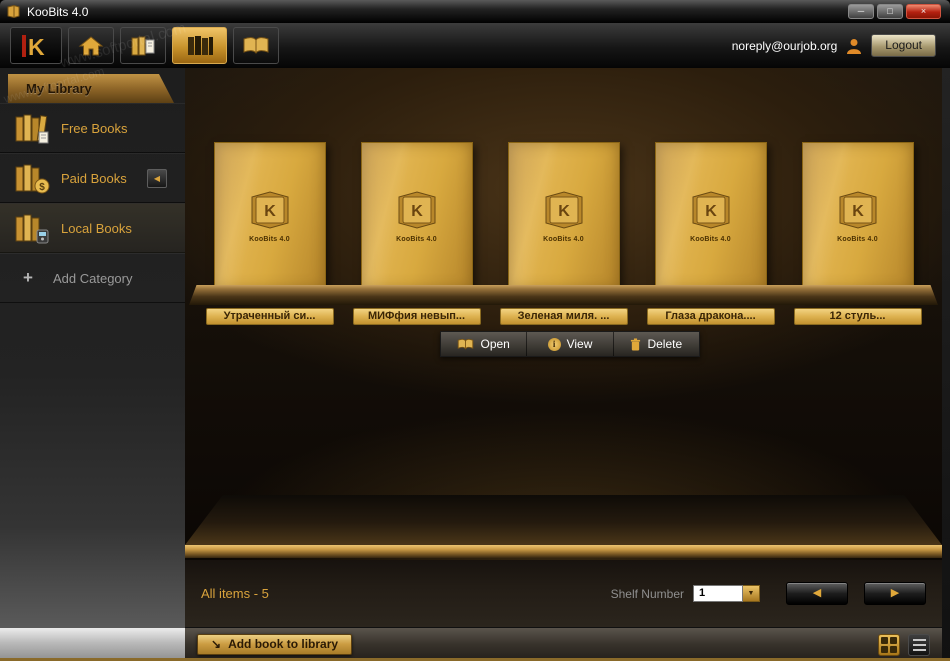  Describe the element at coordinates (579, 344) in the screenshot. I see `menu-item-label: View` at that location.